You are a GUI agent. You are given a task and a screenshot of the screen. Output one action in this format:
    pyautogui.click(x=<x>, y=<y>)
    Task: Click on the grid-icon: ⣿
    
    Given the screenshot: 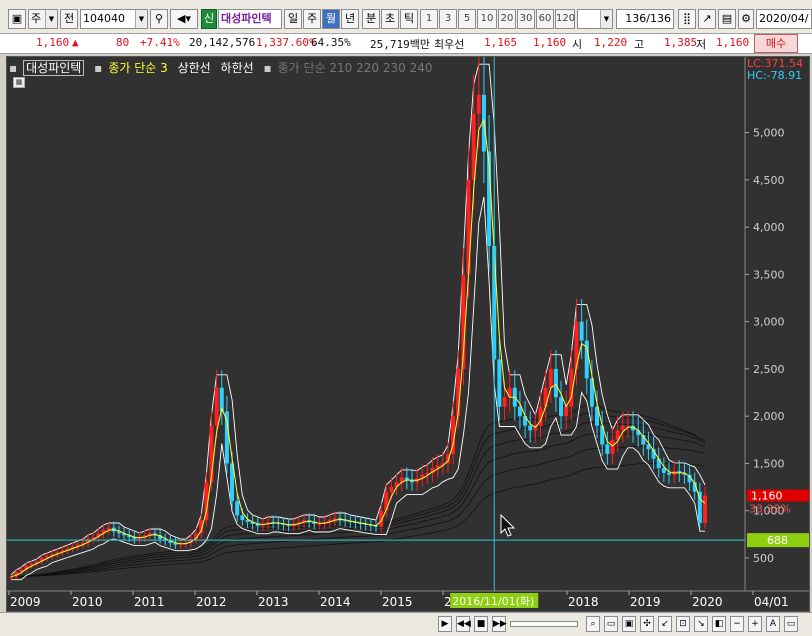 What is the action you would take?
    pyautogui.click(x=687, y=19)
    